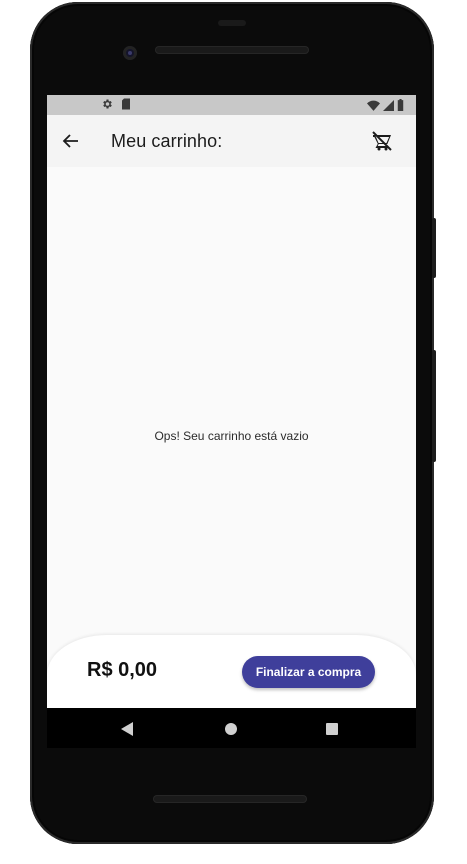 This screenshot has height=864, width=467. Describe the element at coordinates (107, 104) in the screenshot. I see `gear-icon` at that location.